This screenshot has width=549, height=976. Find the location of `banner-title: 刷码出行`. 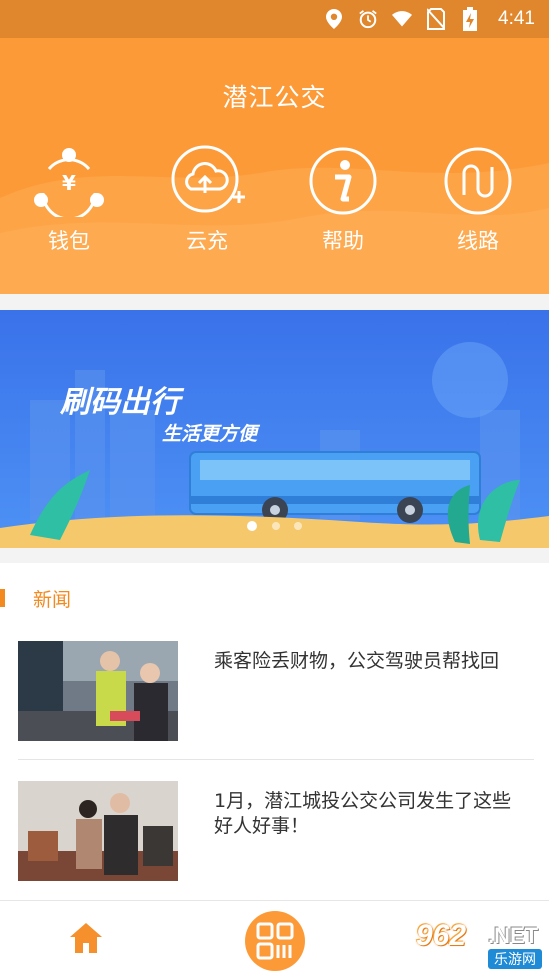

banner-title: 刷码出行 is located at coordinates (122, 402).